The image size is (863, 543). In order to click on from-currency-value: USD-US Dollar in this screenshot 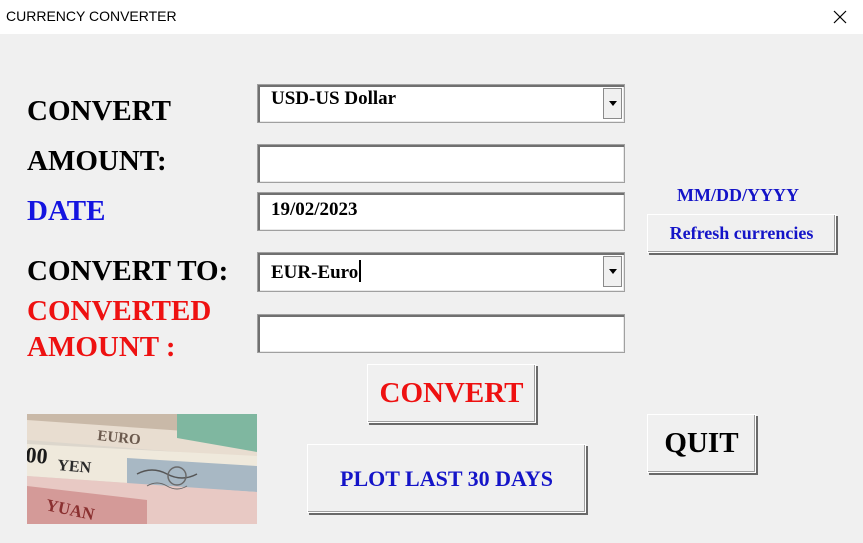, I will do `click(334, 98)`.